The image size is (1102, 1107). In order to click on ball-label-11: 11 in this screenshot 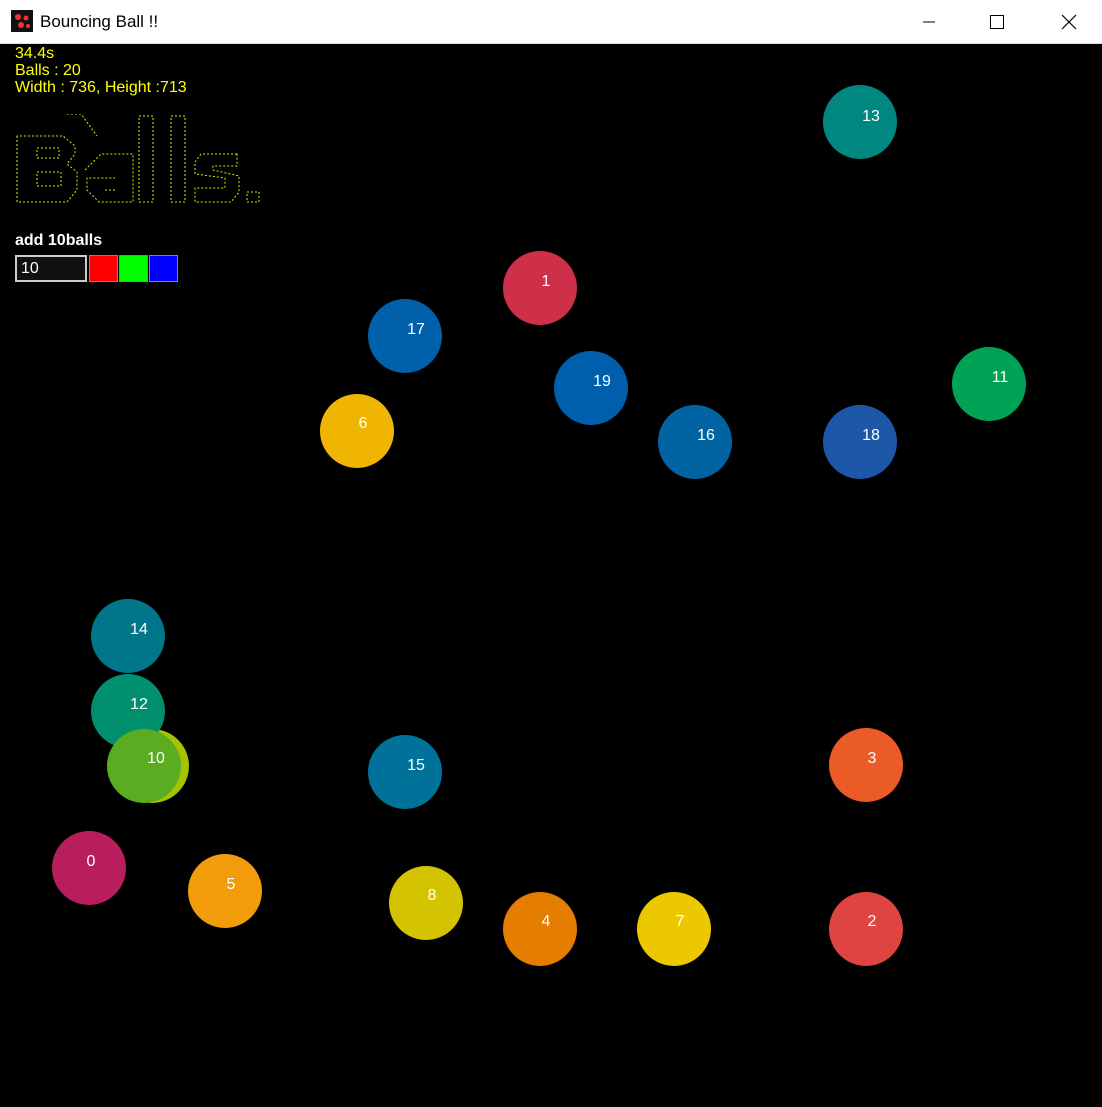, I will do `click(1000, 377)`.